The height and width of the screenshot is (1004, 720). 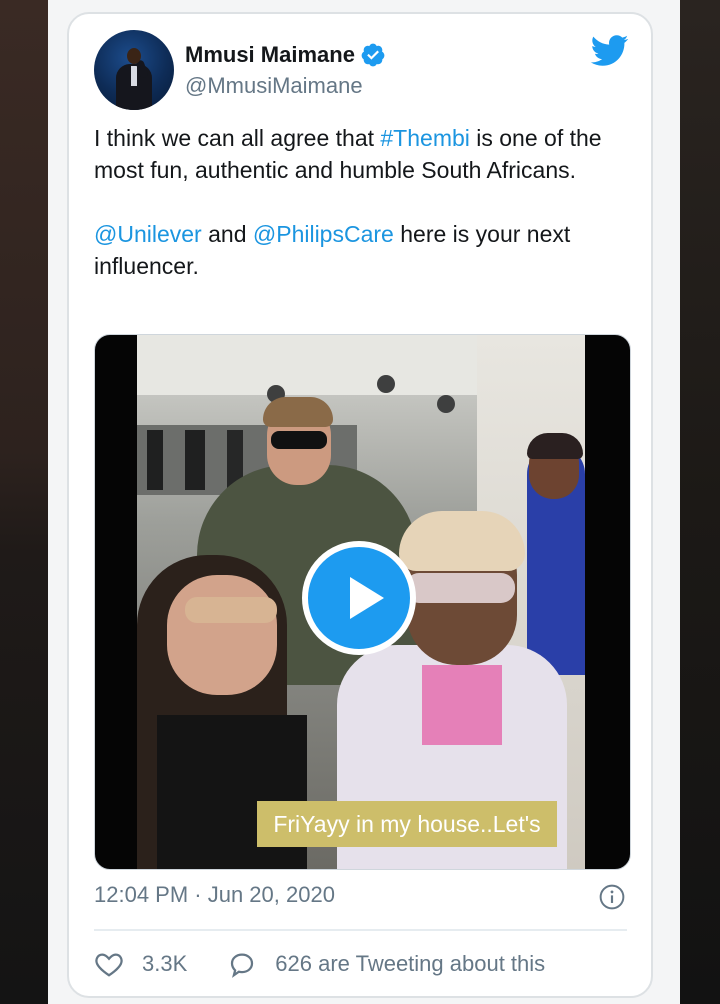 What do you see at coordinates (609, 50) in the screenshot?
I see `twitter-bird-icon` at bounding box center [609, 50].